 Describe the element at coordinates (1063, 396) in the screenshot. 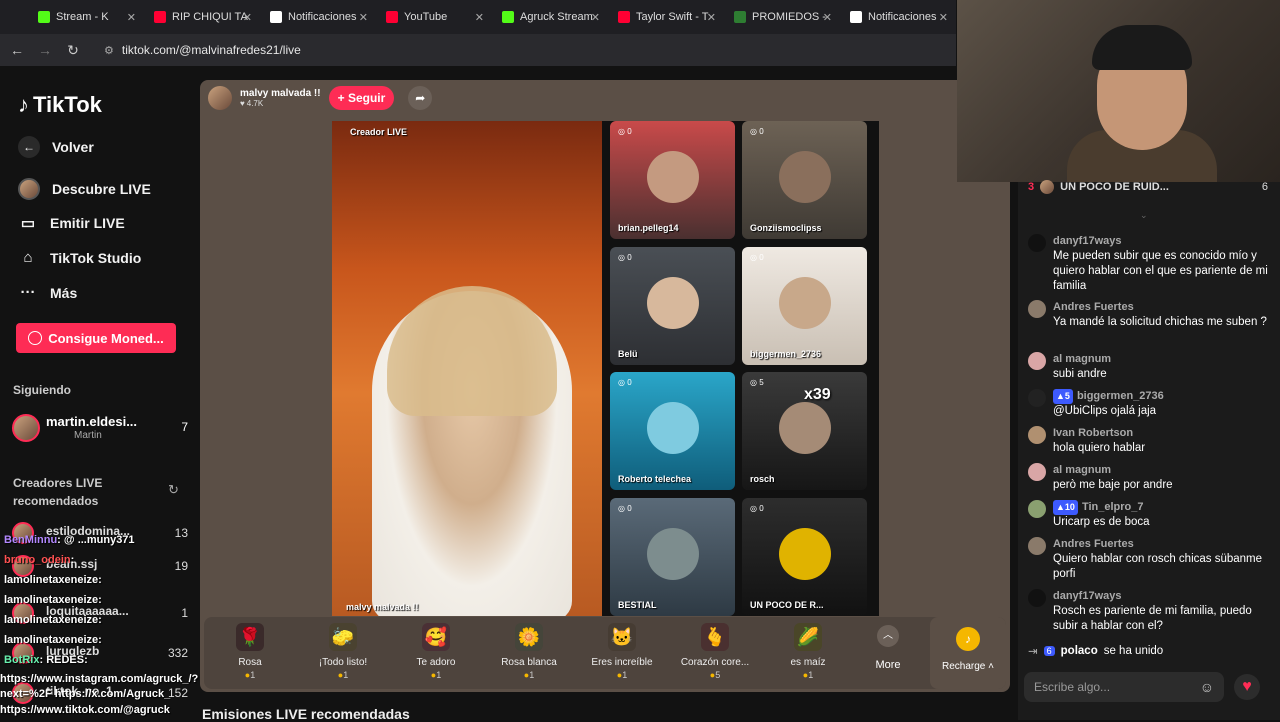

I see `level-badge: ▲5` at that location.